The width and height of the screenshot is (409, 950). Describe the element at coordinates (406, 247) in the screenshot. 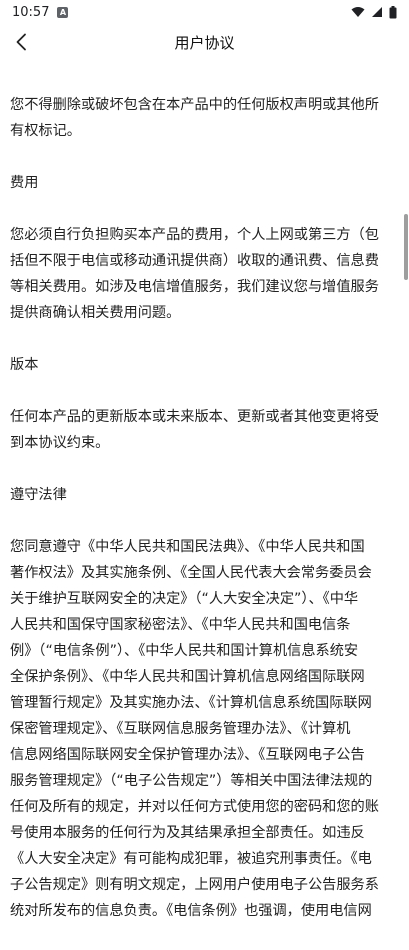

I see `scrollbar-thumb` at that location.